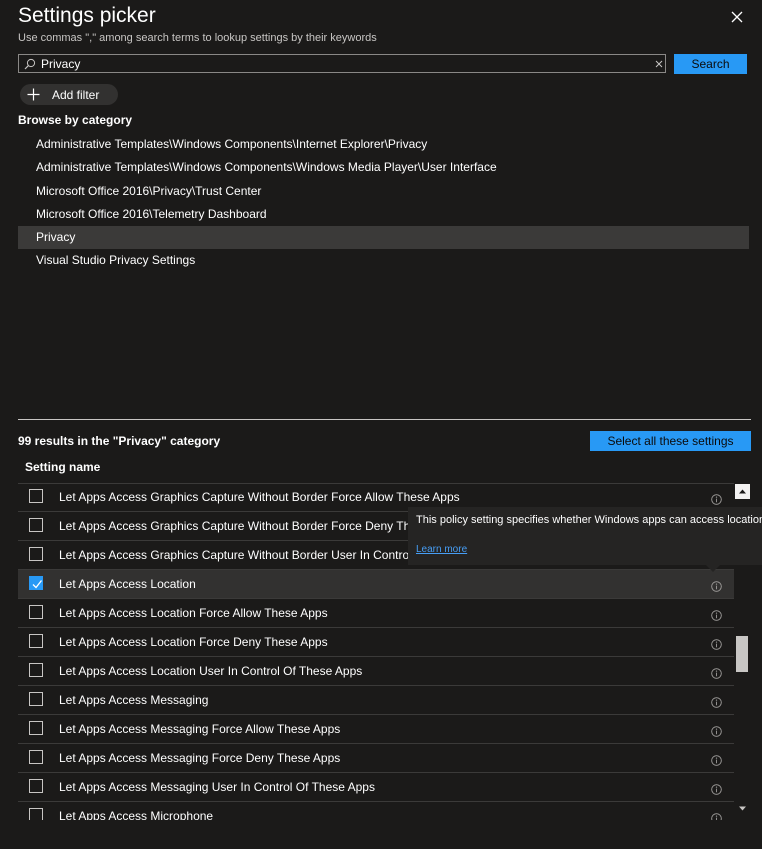 This screenshot has width=762, height=849. What do you see at coordinates (383, 238) in the screenshot?
I see `category-item-selected: Privacy` at bounding box center [383, 238].